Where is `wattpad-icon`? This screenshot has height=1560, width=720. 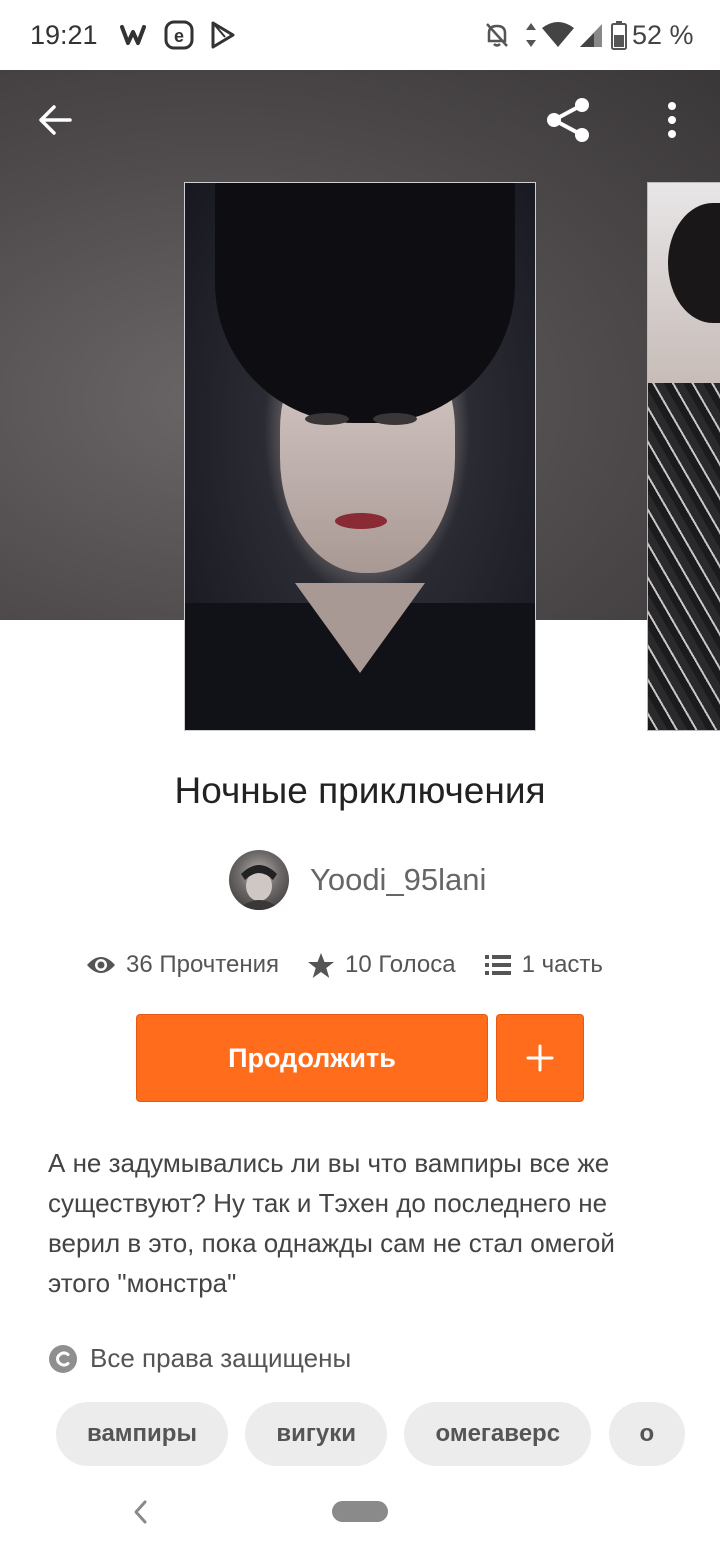
wattpad-icon is located at coordinates (136, 35).